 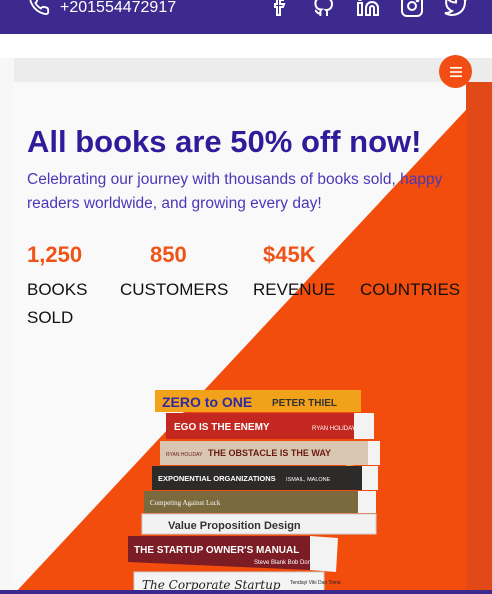 What do you see at coordinates (413, 257) in the screenshot?
I see `stat-value` at bounding box center [413, 257].